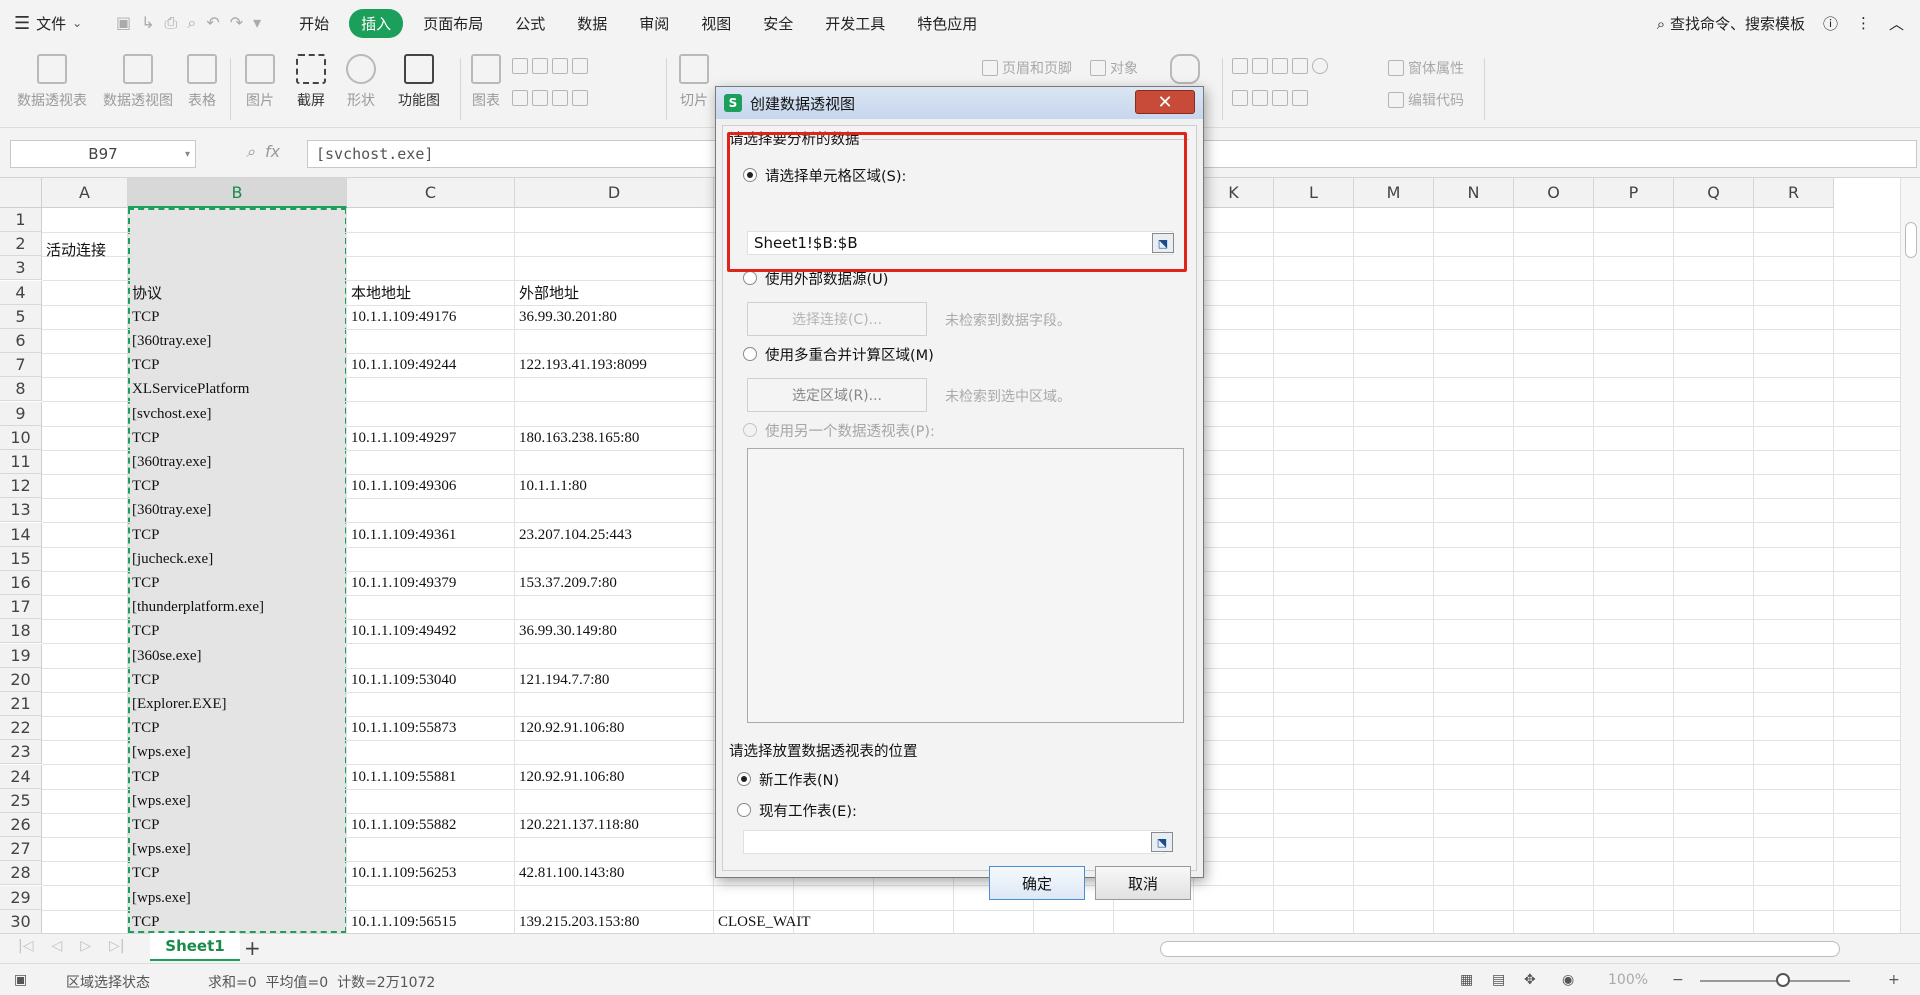  Describe the element at coordinates (959, 103) in the screenshot. I see `dialog-title-bar: S 创建数据透视图 ✕` at that location.